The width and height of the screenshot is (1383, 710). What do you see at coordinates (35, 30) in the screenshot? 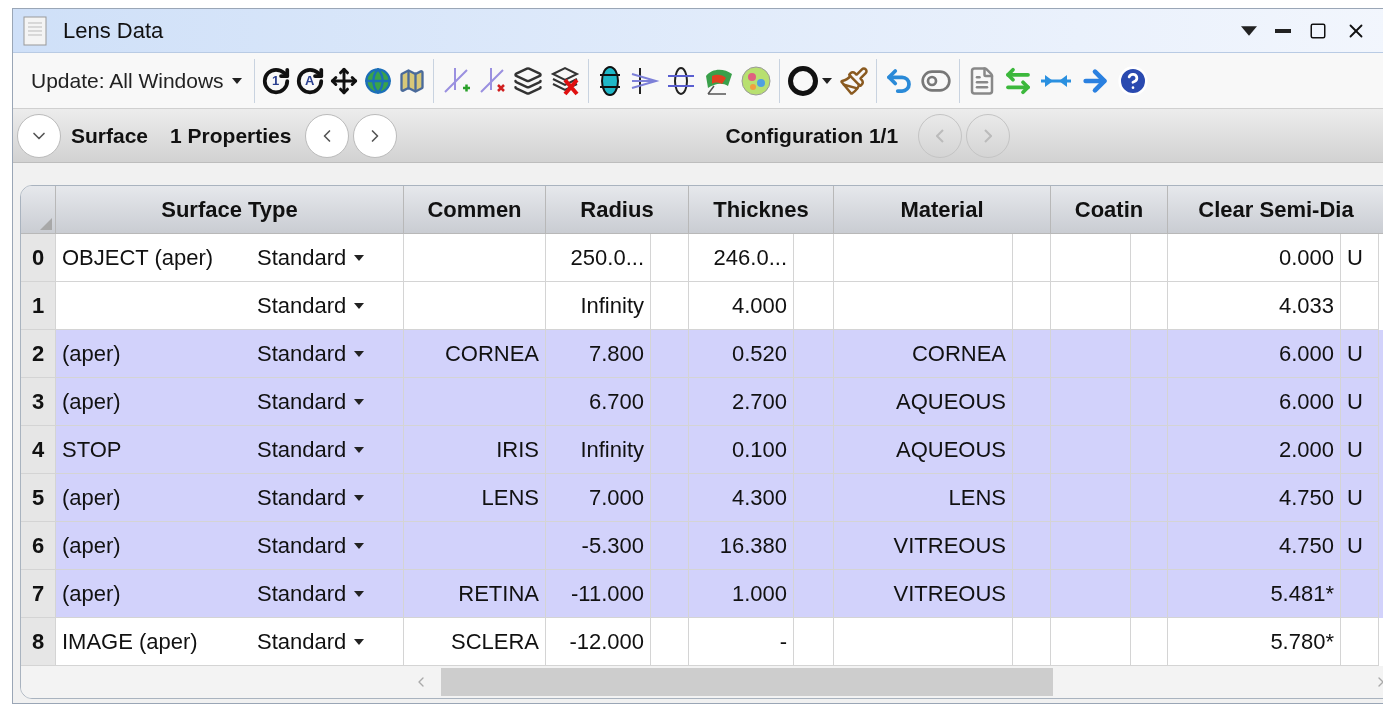
I see `document-icon` at bounding box center [35, 30].